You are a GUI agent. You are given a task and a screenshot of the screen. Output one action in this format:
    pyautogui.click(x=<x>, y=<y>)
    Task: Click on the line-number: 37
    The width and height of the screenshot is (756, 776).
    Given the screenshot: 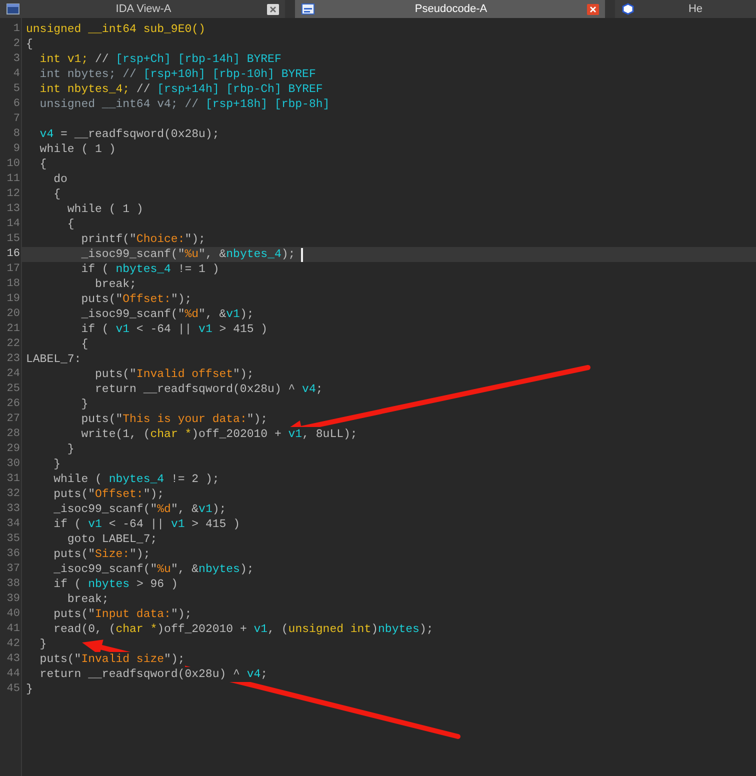 What is the action you would take?
    pyautogui.click(x=13, y=569)
    